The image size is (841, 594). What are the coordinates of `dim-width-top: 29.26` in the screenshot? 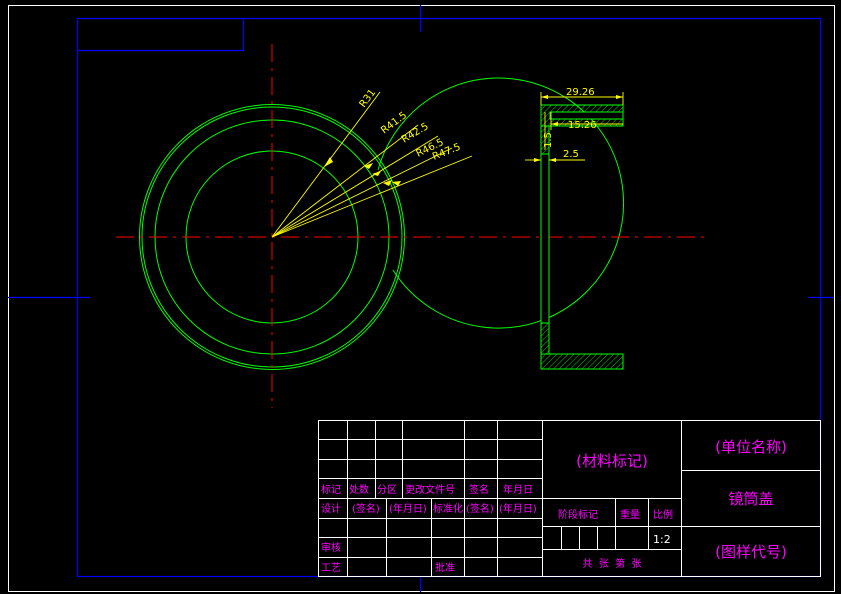 It's located at (580, 92).